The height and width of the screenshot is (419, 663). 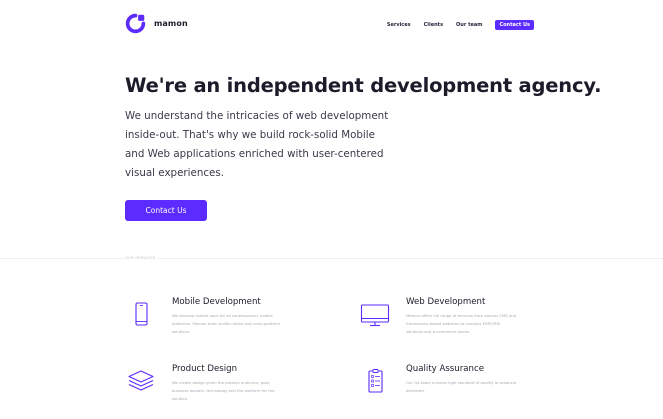 I want to click on service-title: Web Development, so click(x=446, y=302).